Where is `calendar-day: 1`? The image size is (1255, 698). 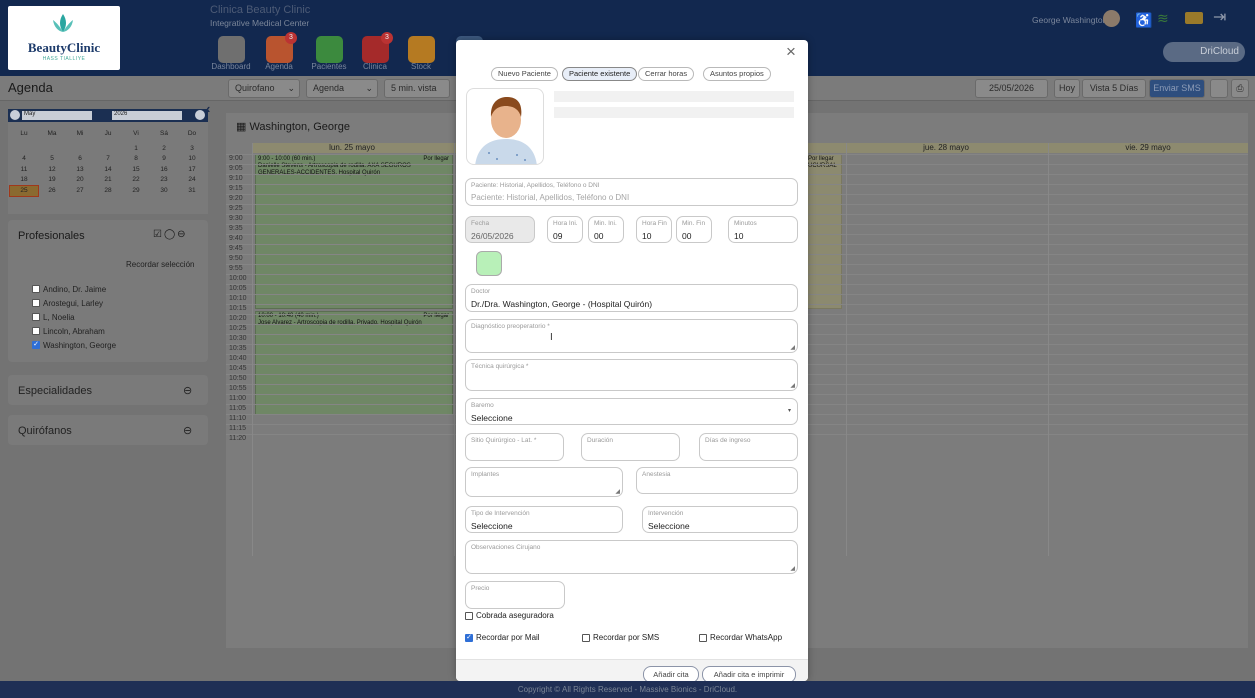 calendar-day: 1 is located at coordinates (136, 149).